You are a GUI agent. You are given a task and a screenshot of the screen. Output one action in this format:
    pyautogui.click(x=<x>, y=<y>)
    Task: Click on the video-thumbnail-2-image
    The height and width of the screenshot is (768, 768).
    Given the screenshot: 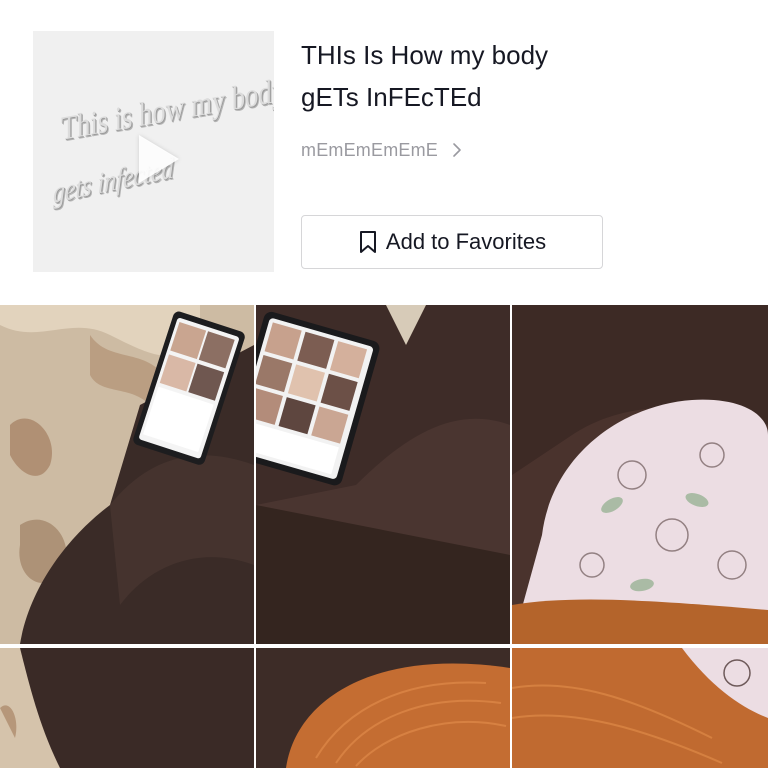 What is the action you would take?
    pyautogui.click(x=383, y=474)
    